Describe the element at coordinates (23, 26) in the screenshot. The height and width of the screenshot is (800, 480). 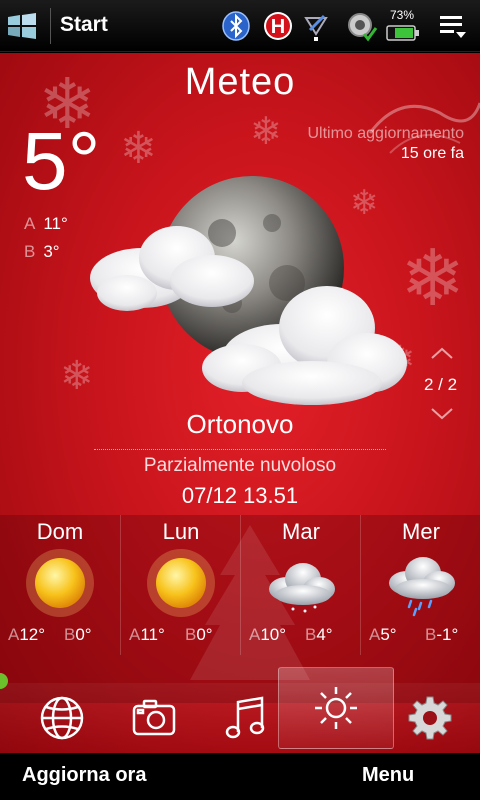
I see `windows-start-icon` at that location.